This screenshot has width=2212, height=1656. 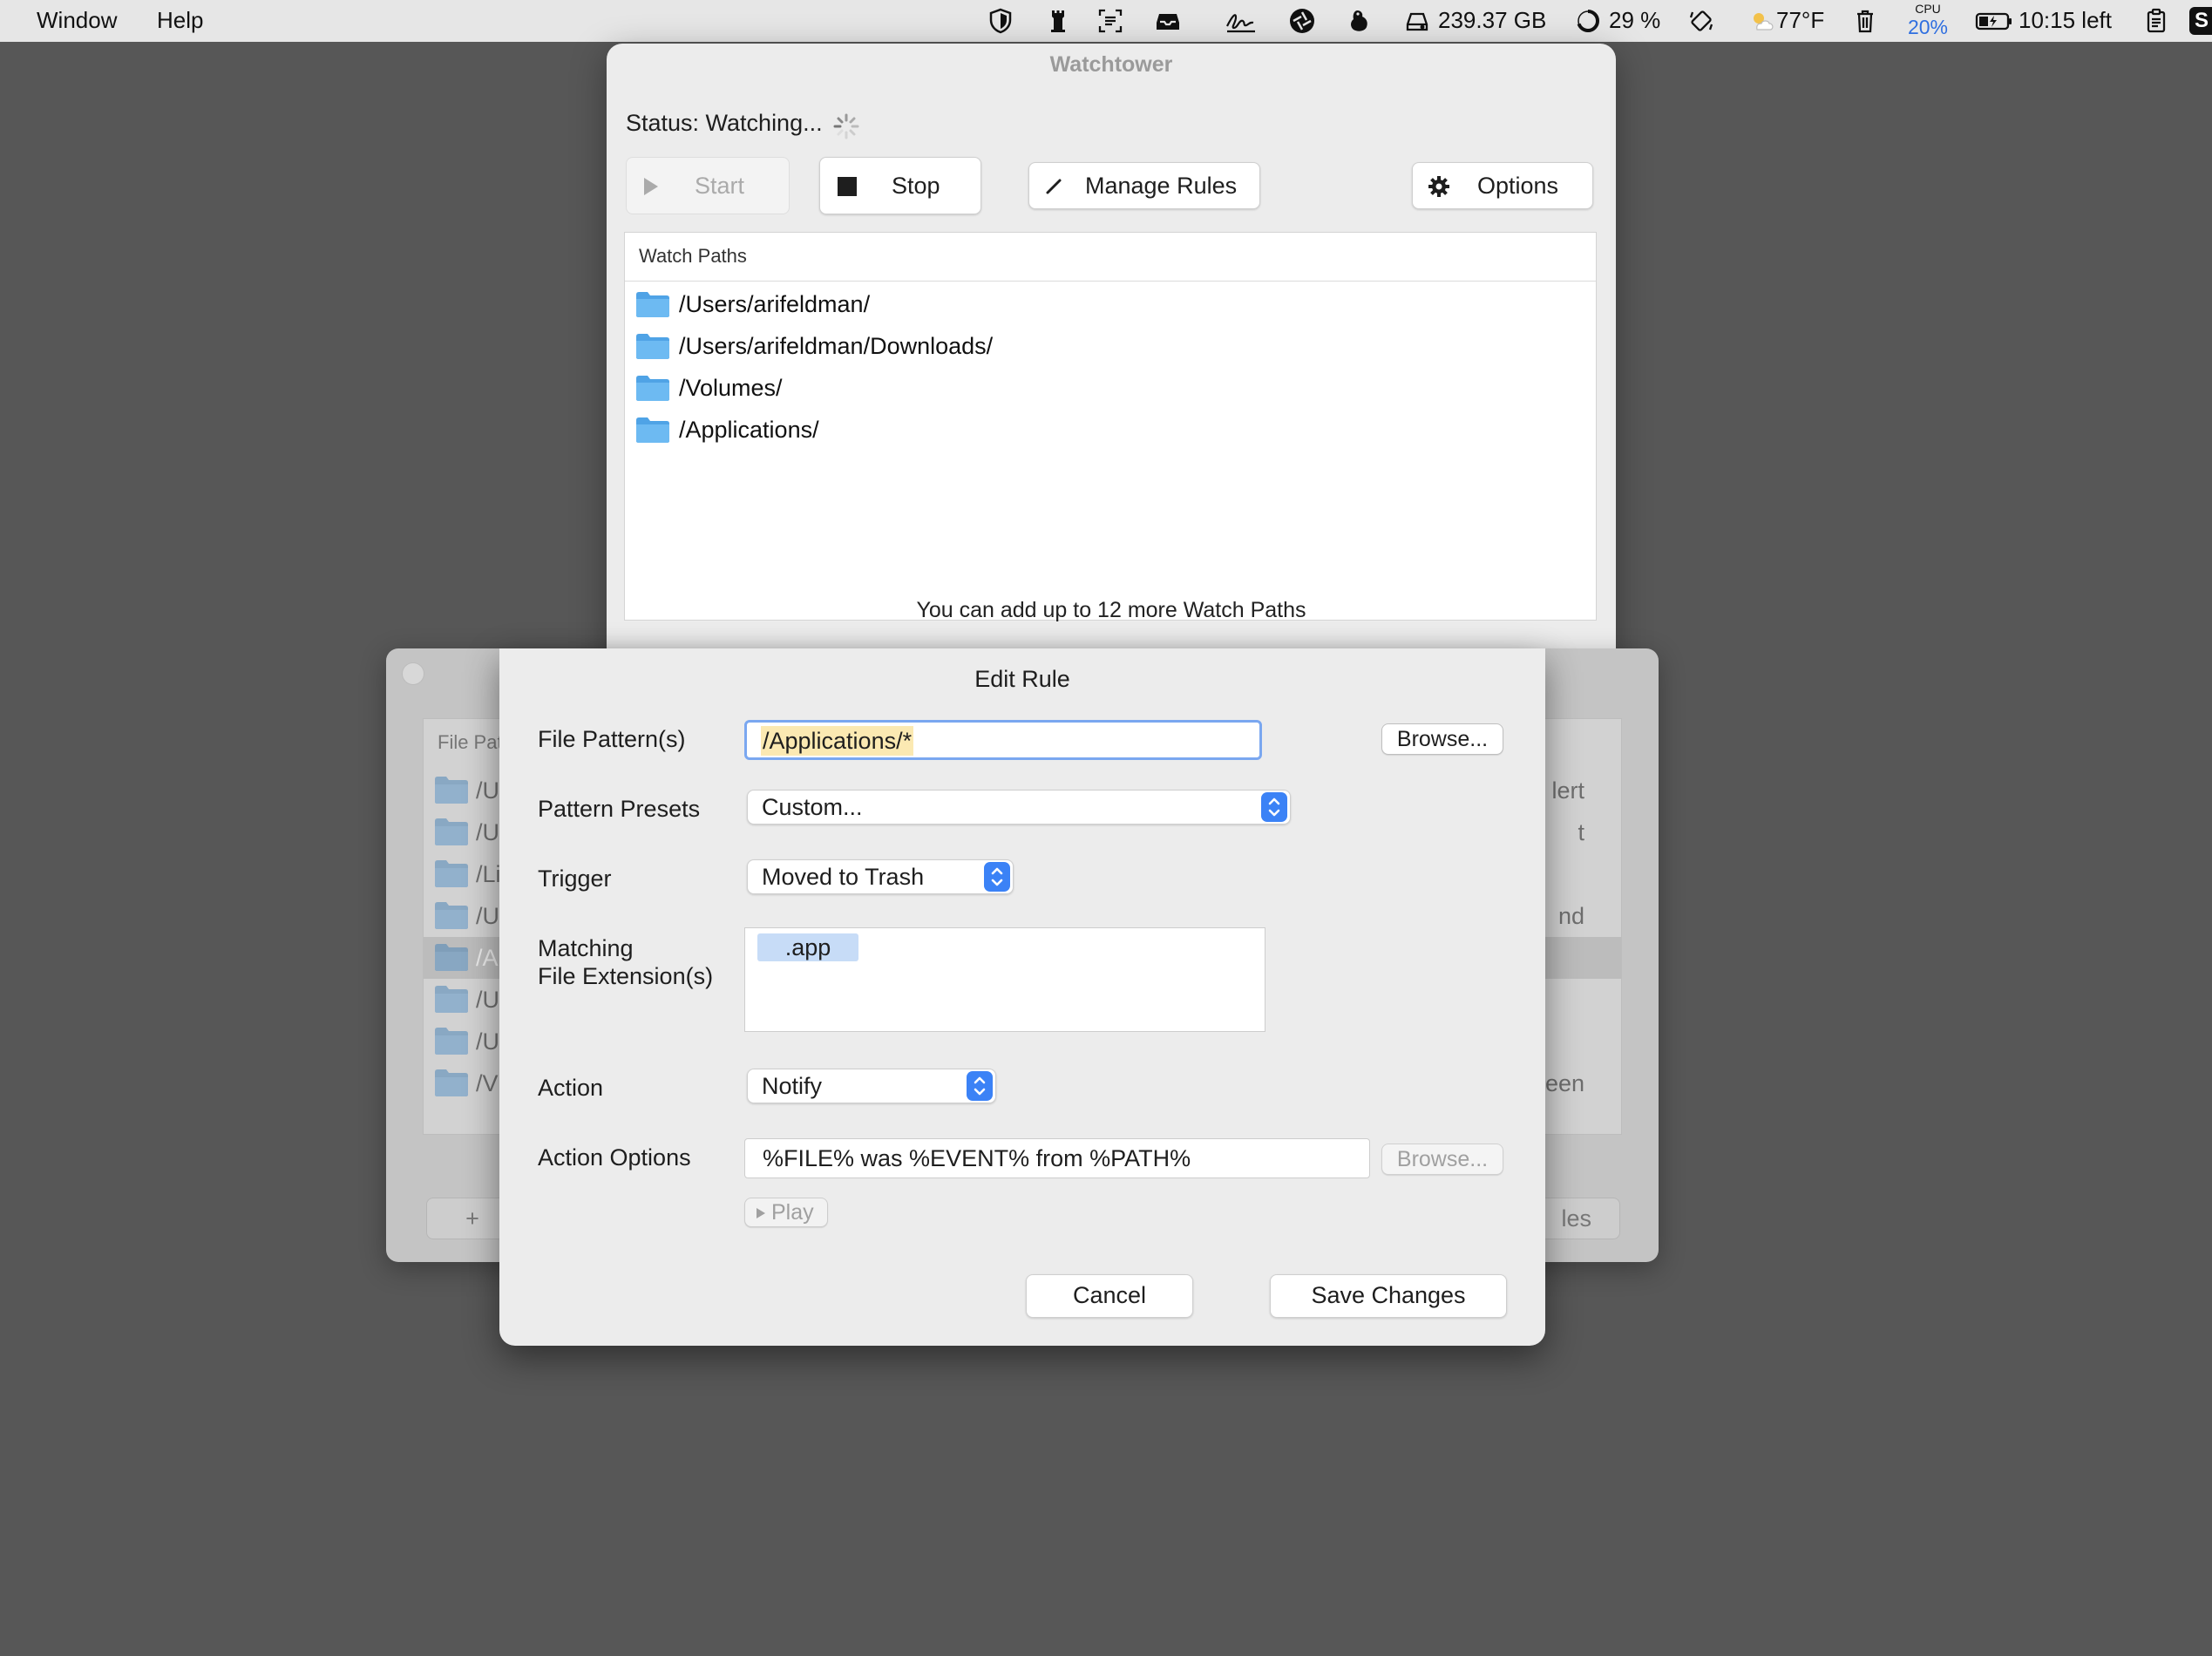 I want to click on play-button-label: Play, so click(x=792, y=1212).